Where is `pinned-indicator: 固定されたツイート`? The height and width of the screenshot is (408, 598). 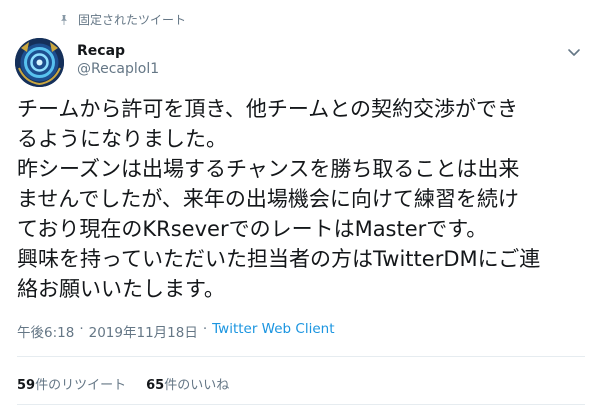 pinned-indicator: 固定されたツイート is located at coordinates (122, 19).